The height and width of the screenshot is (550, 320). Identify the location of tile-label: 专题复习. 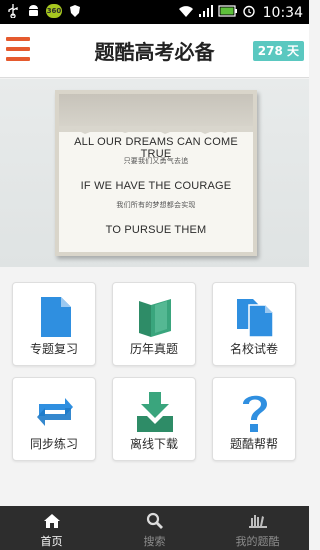
(53, 349).